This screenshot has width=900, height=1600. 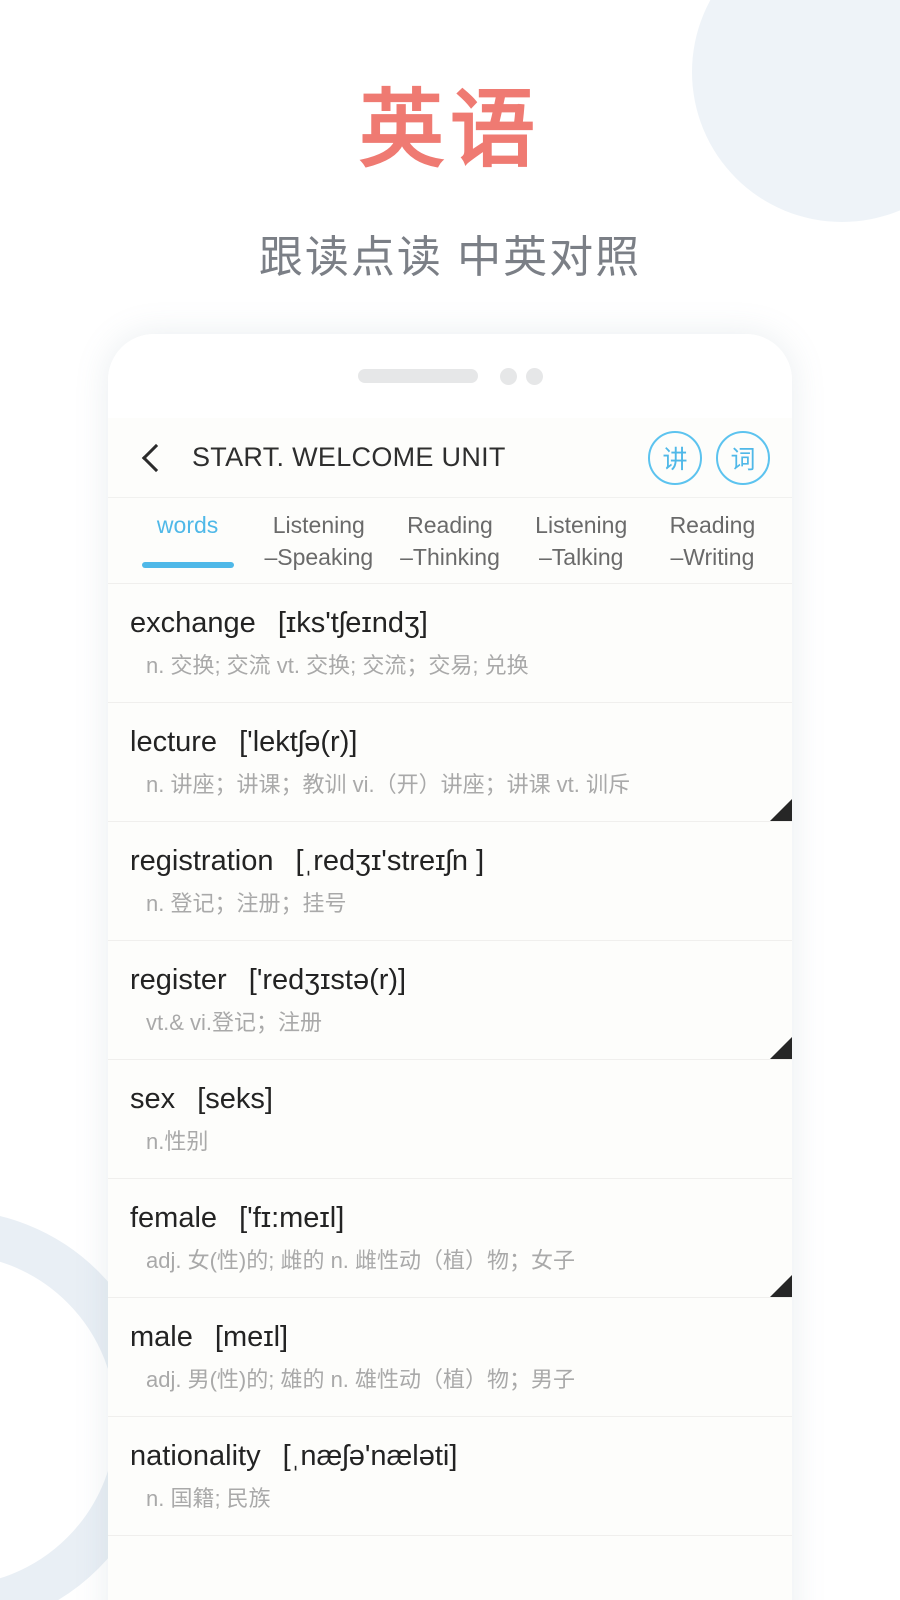 I want to click on word-definition: n. 讲座；讲课；教训 vi.（开）讲座；讲课 vt. 训斥, so click(x=388, y=785).